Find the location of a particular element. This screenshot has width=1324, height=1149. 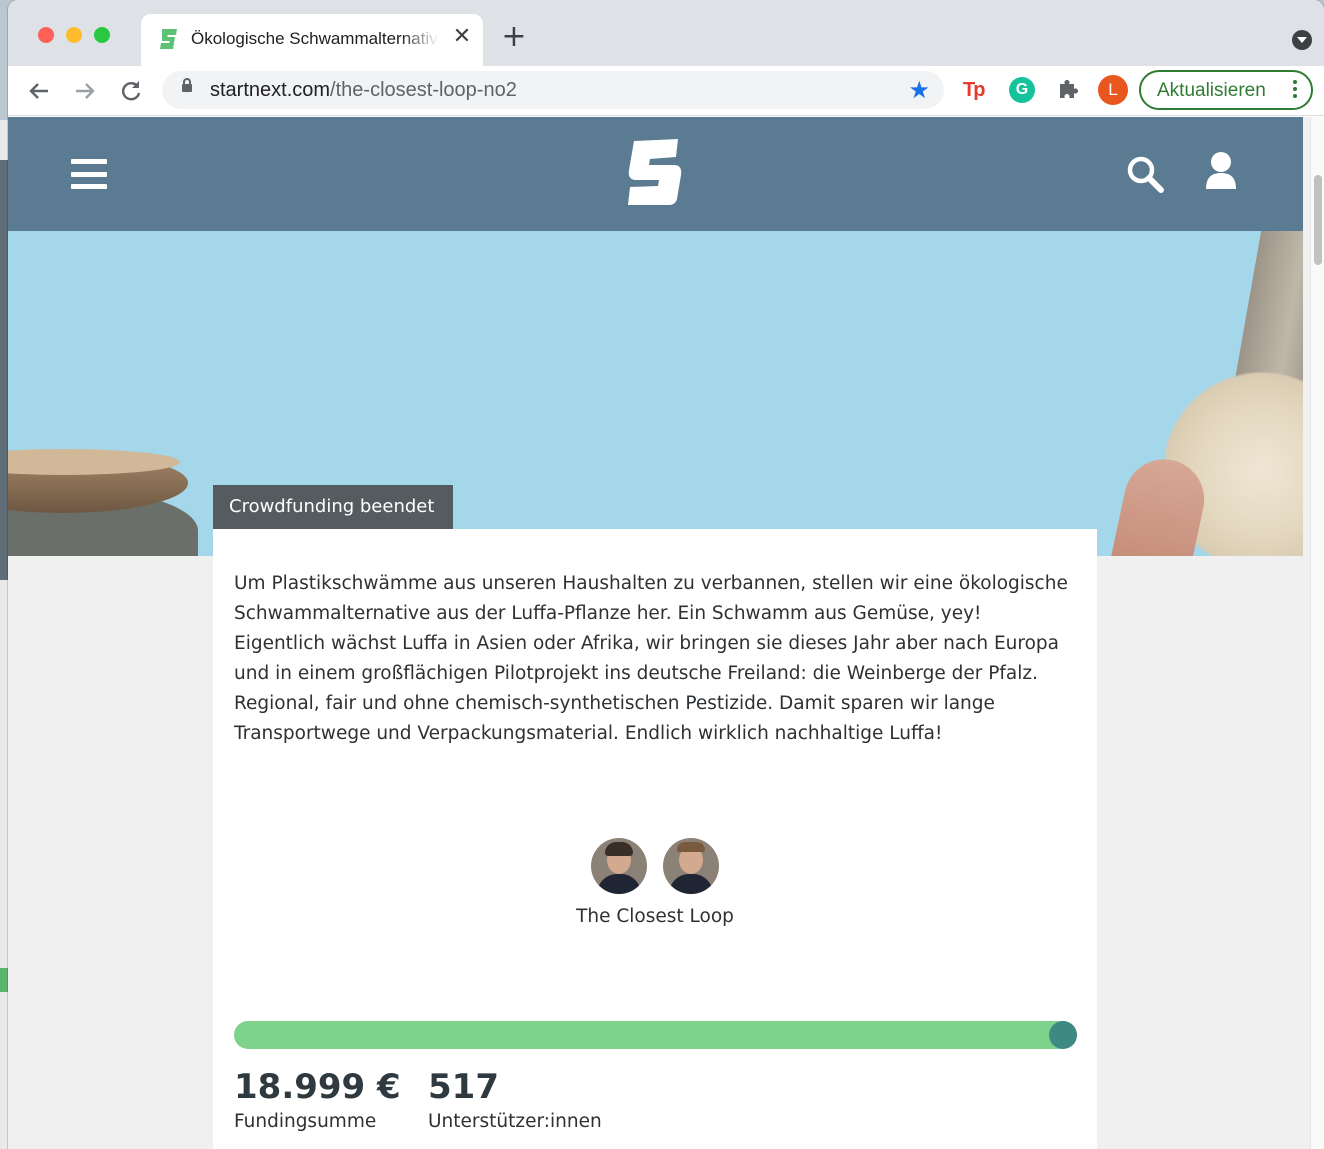

more-vert-icon is located at coordinates (1295, 90).